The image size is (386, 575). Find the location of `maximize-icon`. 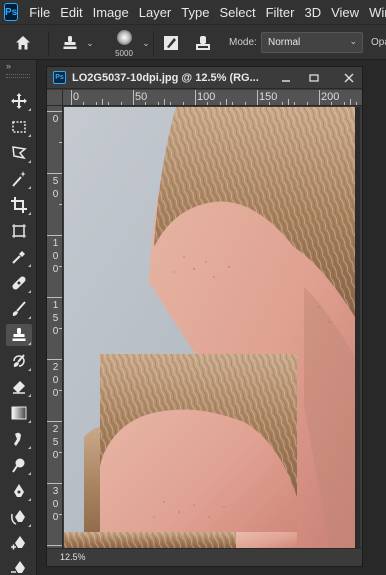

maximize-icon is located at coordinates (314, 78).